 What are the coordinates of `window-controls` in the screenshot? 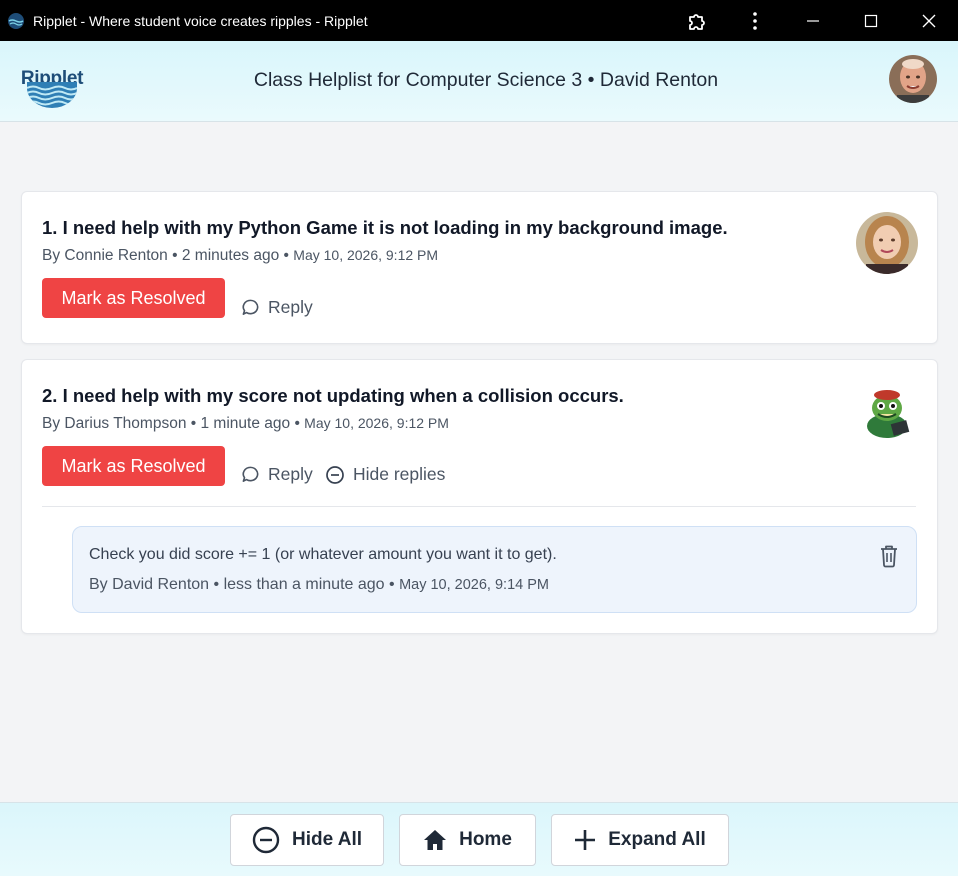 It's located at (813, 20).